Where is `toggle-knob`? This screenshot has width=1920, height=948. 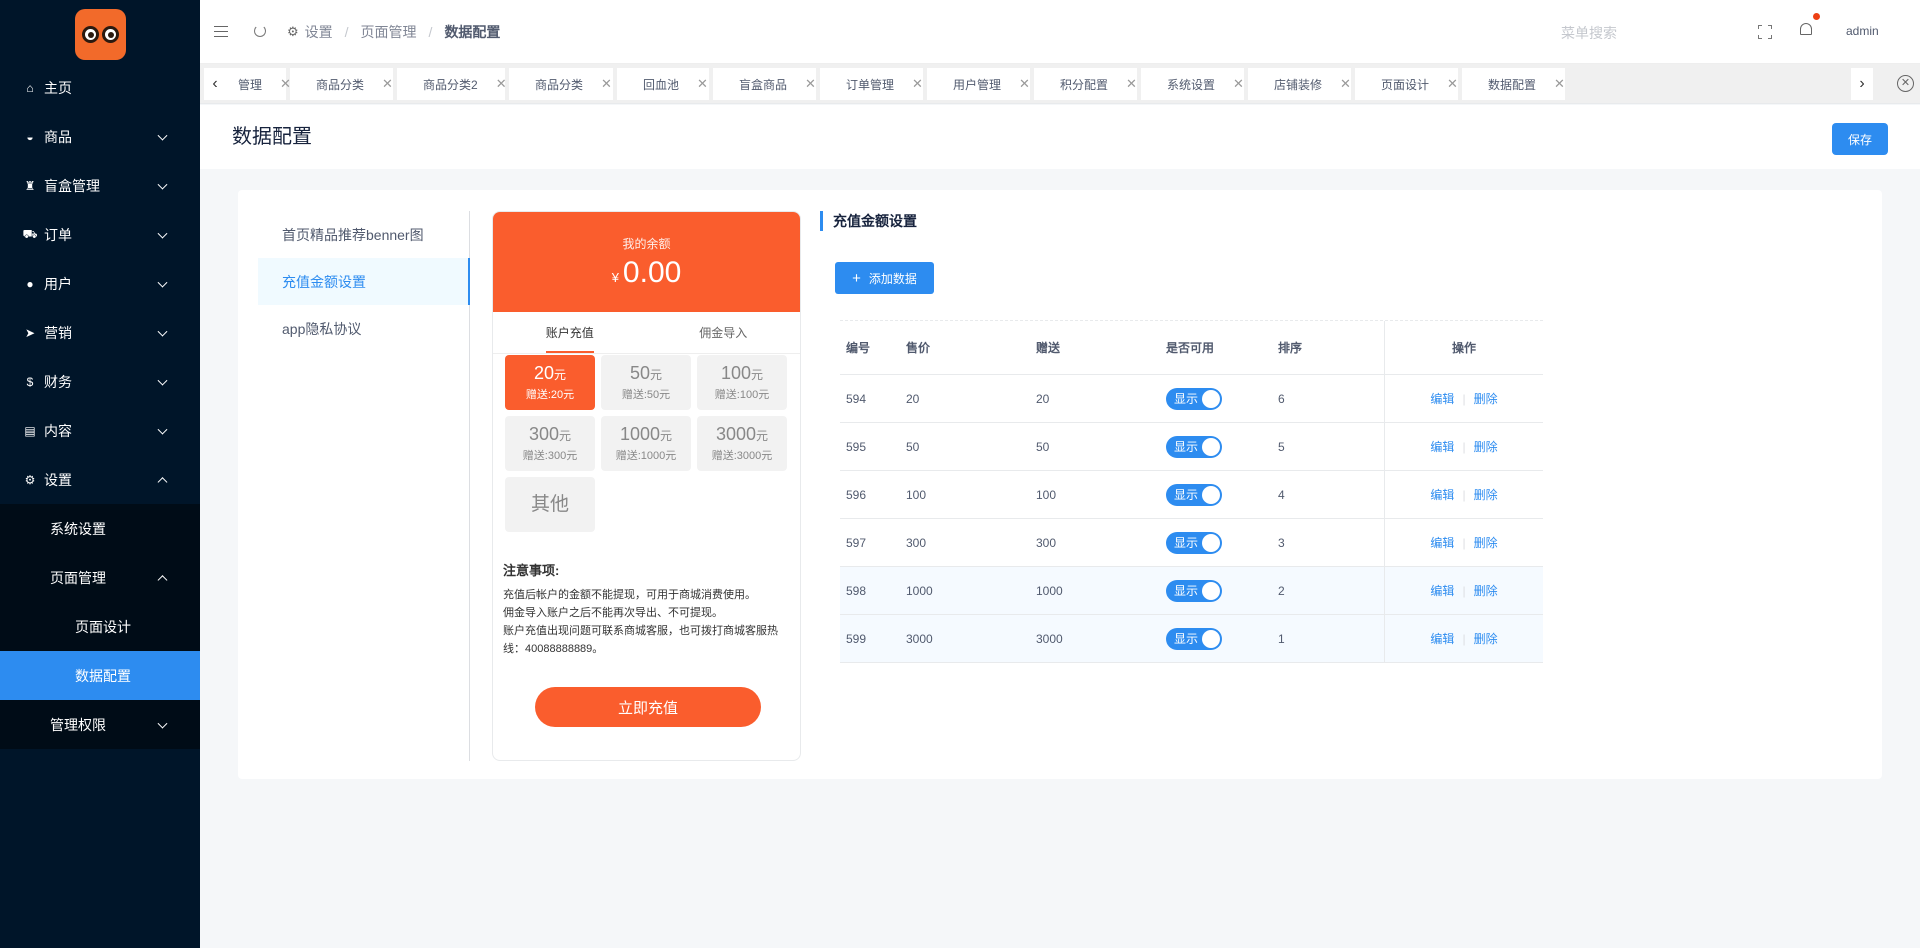 toggle-knob is located at coordinates (1211, 590).